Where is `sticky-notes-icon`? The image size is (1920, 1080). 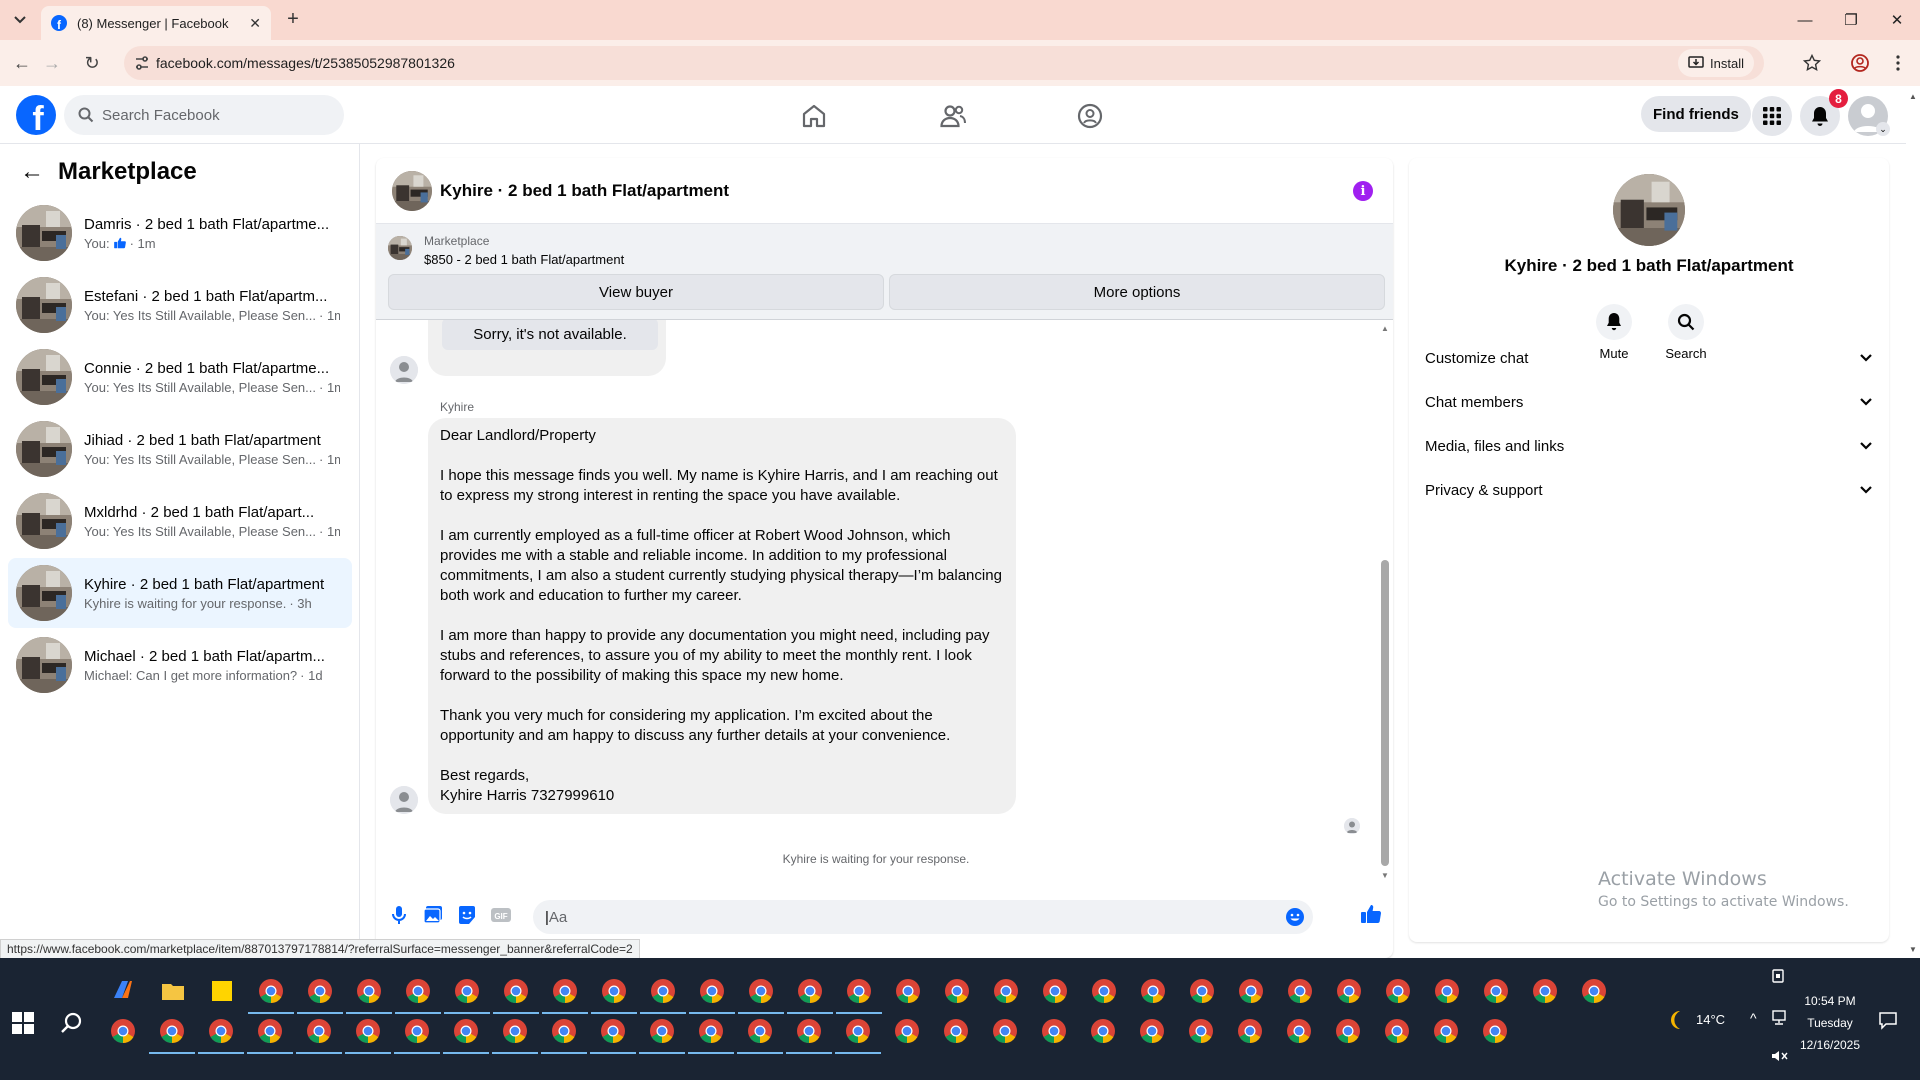
sticky-notes-icon is located at coordinates (222, 991).